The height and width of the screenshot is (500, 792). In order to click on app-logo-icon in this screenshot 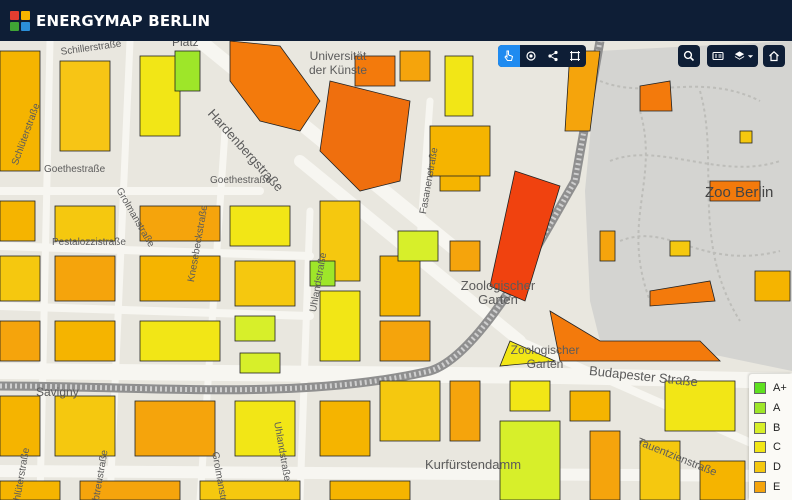, I will do `click(20, 20)`.